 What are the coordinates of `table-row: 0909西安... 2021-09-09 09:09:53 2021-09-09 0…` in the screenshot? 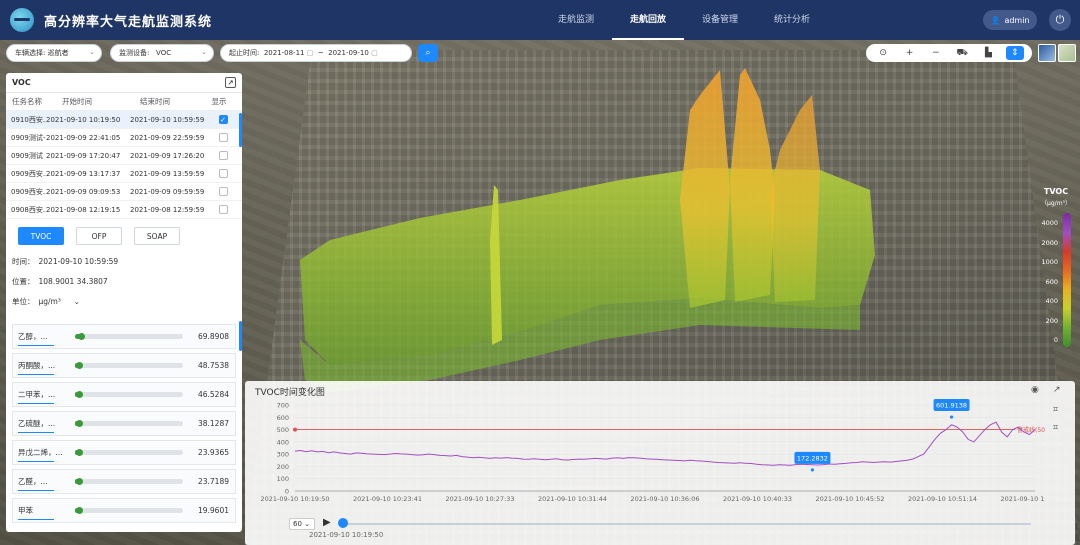 It's located at (124, 192).